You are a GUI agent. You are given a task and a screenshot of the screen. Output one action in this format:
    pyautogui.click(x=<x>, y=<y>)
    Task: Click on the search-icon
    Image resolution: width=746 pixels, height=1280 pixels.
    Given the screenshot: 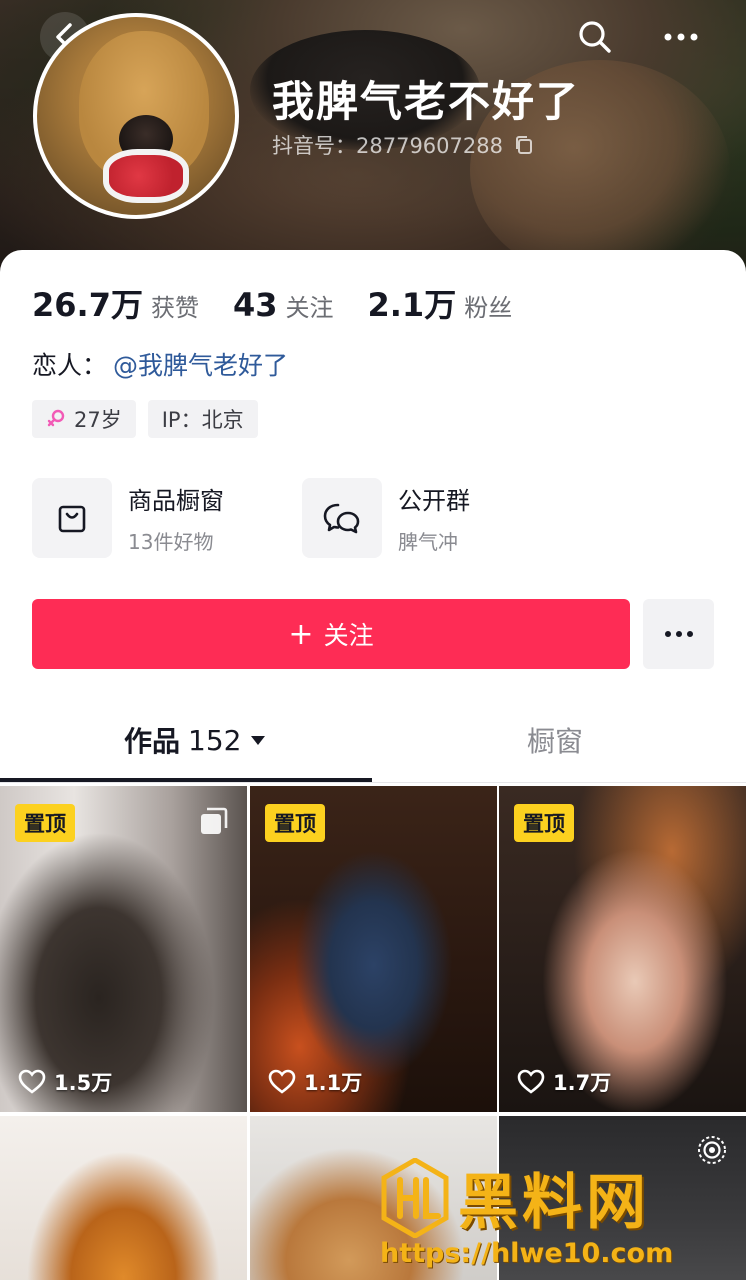 What is the action you would take?
    pyautogui.click(x=595, y=37)
    